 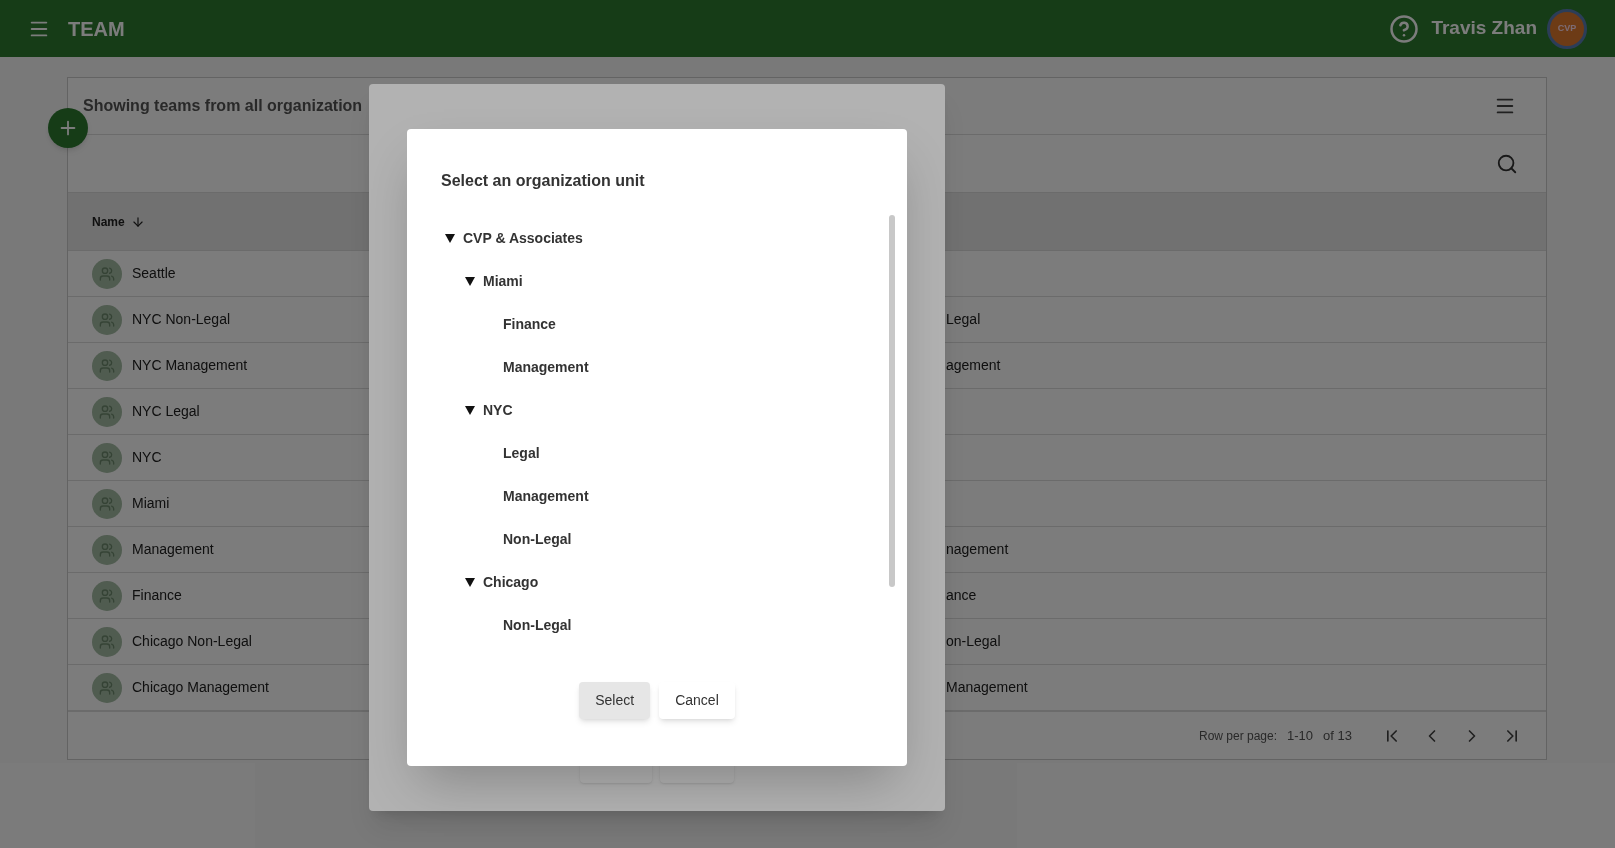 I want to click on dialog-button: Select, so click(x=615, y=700).